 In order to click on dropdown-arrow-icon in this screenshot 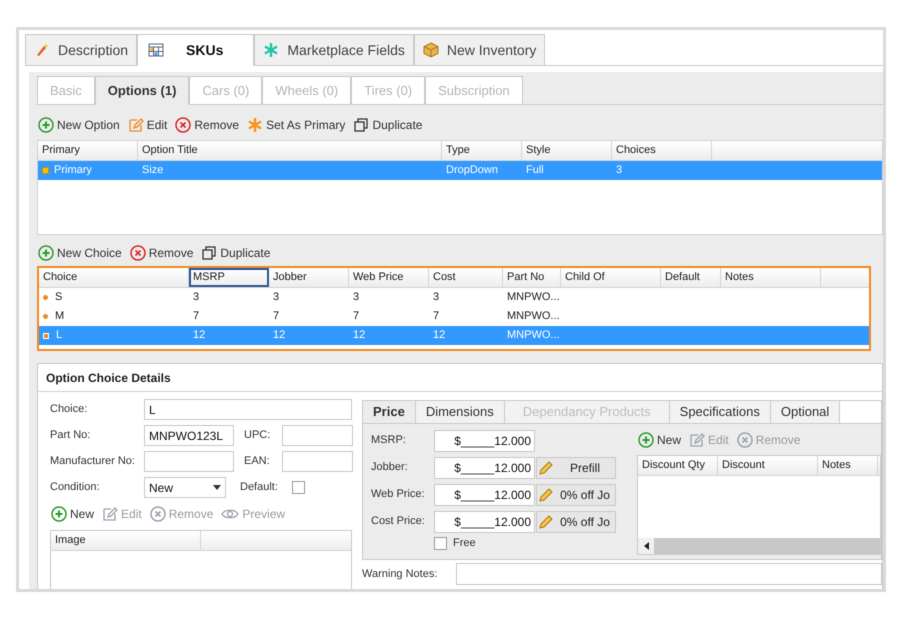, I will do `click(217, 487)`.